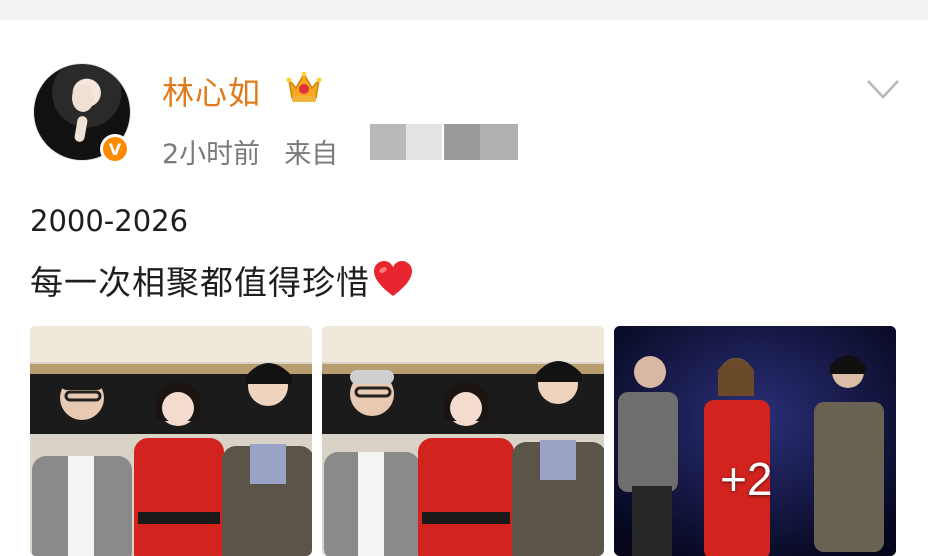 This screenshot has height=556, width=928. I want to click on post-text-line-2: 每一次相聚都值得珍惜, so click(222, 280).